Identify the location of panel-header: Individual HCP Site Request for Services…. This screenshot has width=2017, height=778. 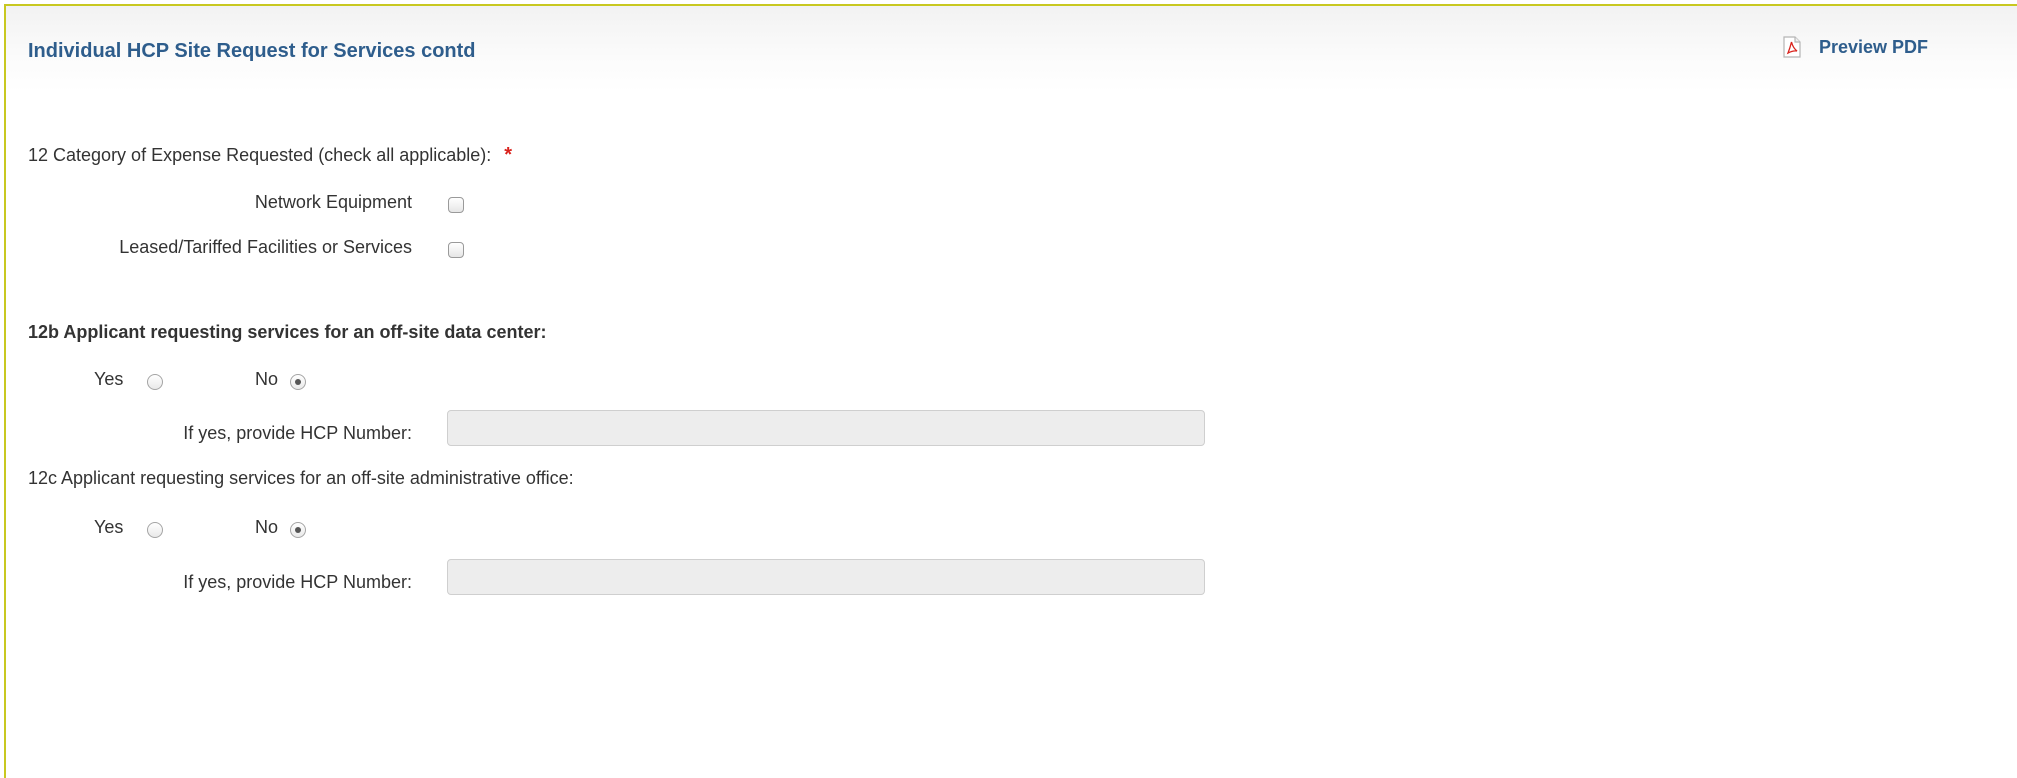
(1011, 49).